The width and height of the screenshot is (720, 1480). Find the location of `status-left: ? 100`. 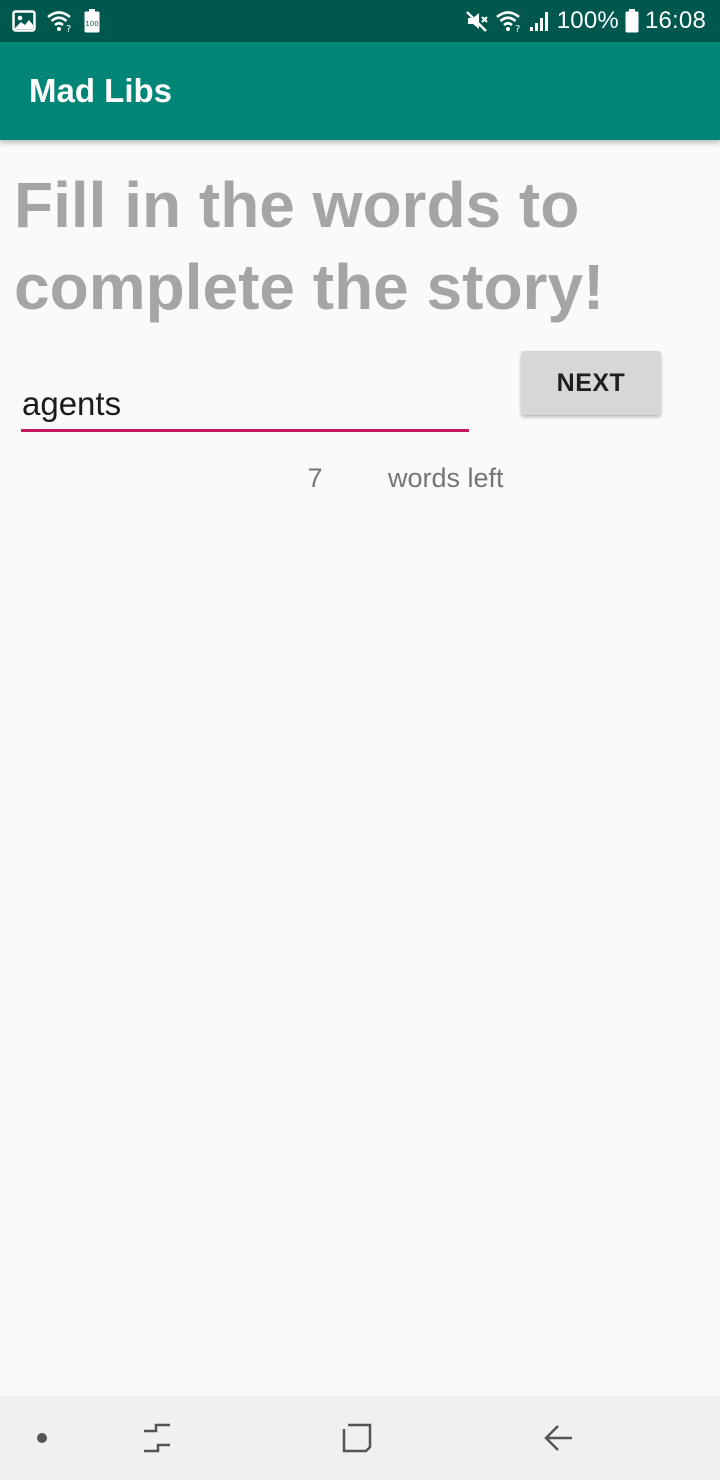

status-left: ? 100 is located at coordinates (56, 21).